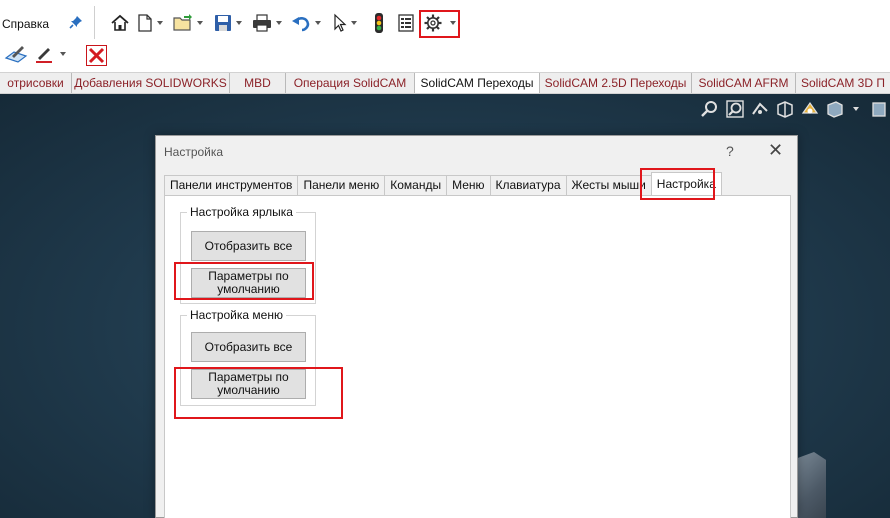 The width and height of the screenshot is (890, 518). What do you see at coordinates (730, 151) in the screenshot?
I see `help-button: ?` at bounding box center [730, 151].